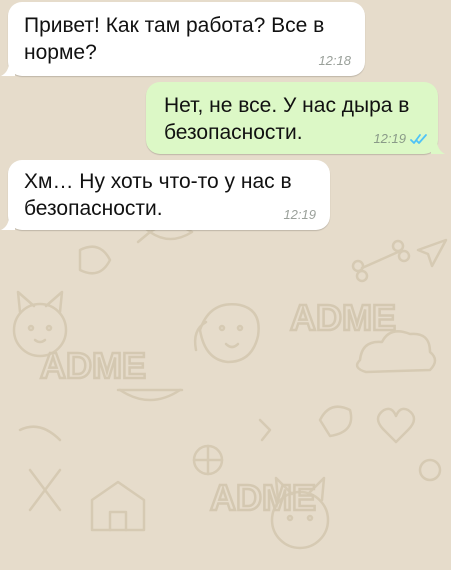 Image resolution: width=451 pixels, height=570 pixels. What do you see at coordinates (419, 139) in the screenshot?
I see `double-check-read-icon` at bounding box center [419, 139].